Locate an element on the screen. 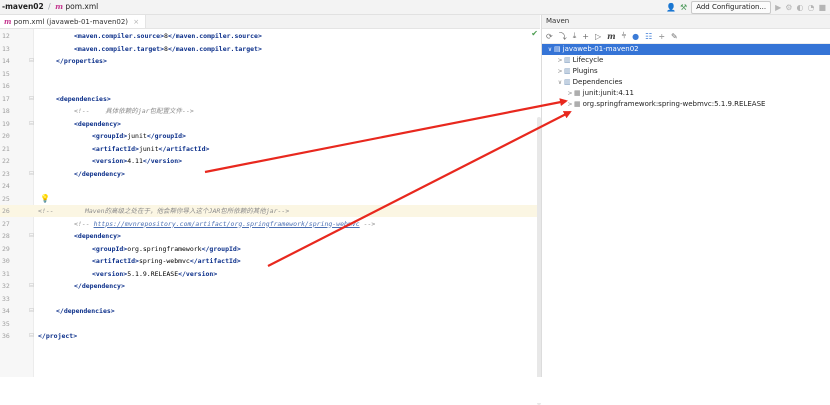  code-line: 20 <groupId>junit</groupId> is located at coordinates (270, 136).